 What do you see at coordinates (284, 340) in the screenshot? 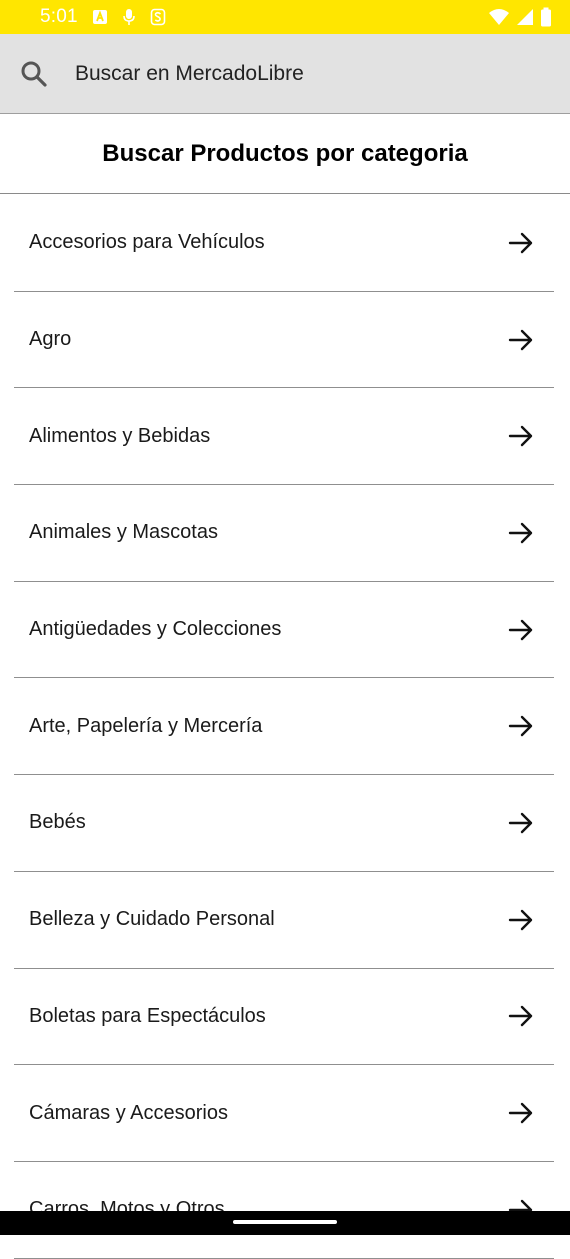
I see `category-item: Agro` at bounding box center [284, 340].